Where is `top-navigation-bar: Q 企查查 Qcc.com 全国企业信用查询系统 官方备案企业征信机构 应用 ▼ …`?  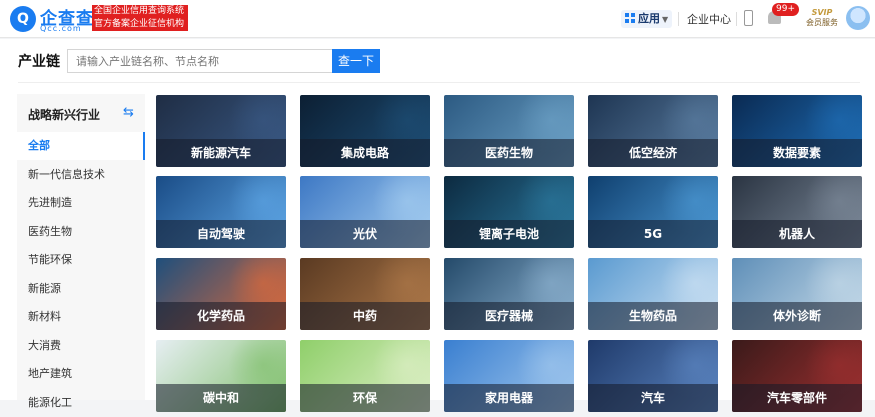
top-navigation-bar: Q 企查查 Qcc.com 全国企业信用查询系统 官方备案企业征信机构 应用 ▼ … is located at coordinates (437, 19).